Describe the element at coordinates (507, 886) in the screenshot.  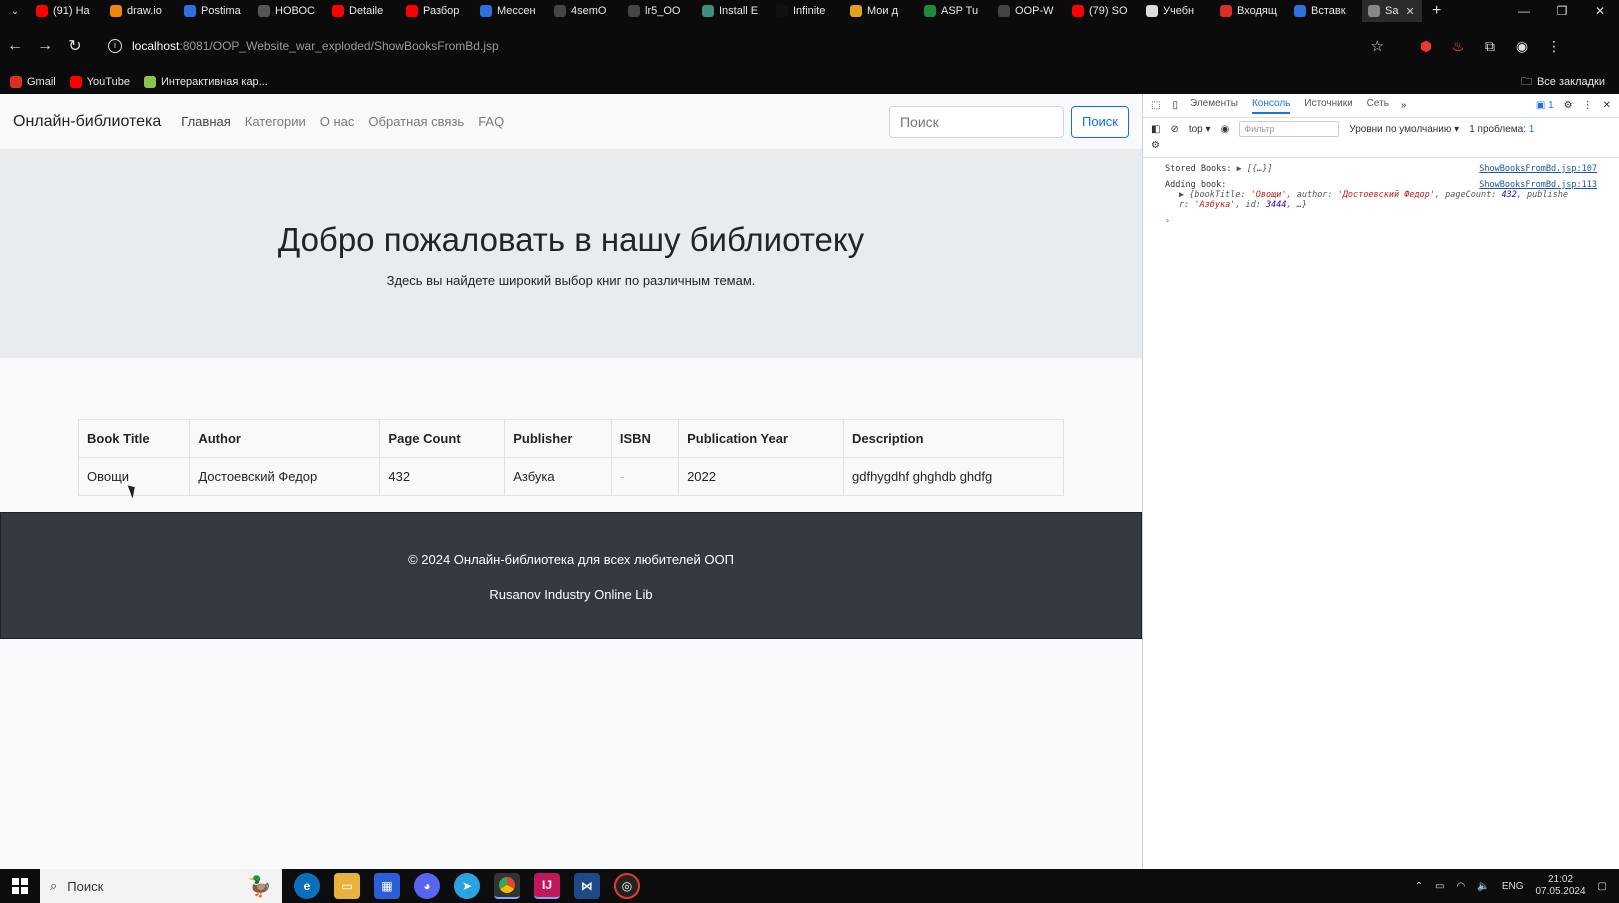
I see `chrome-icon` at that location.